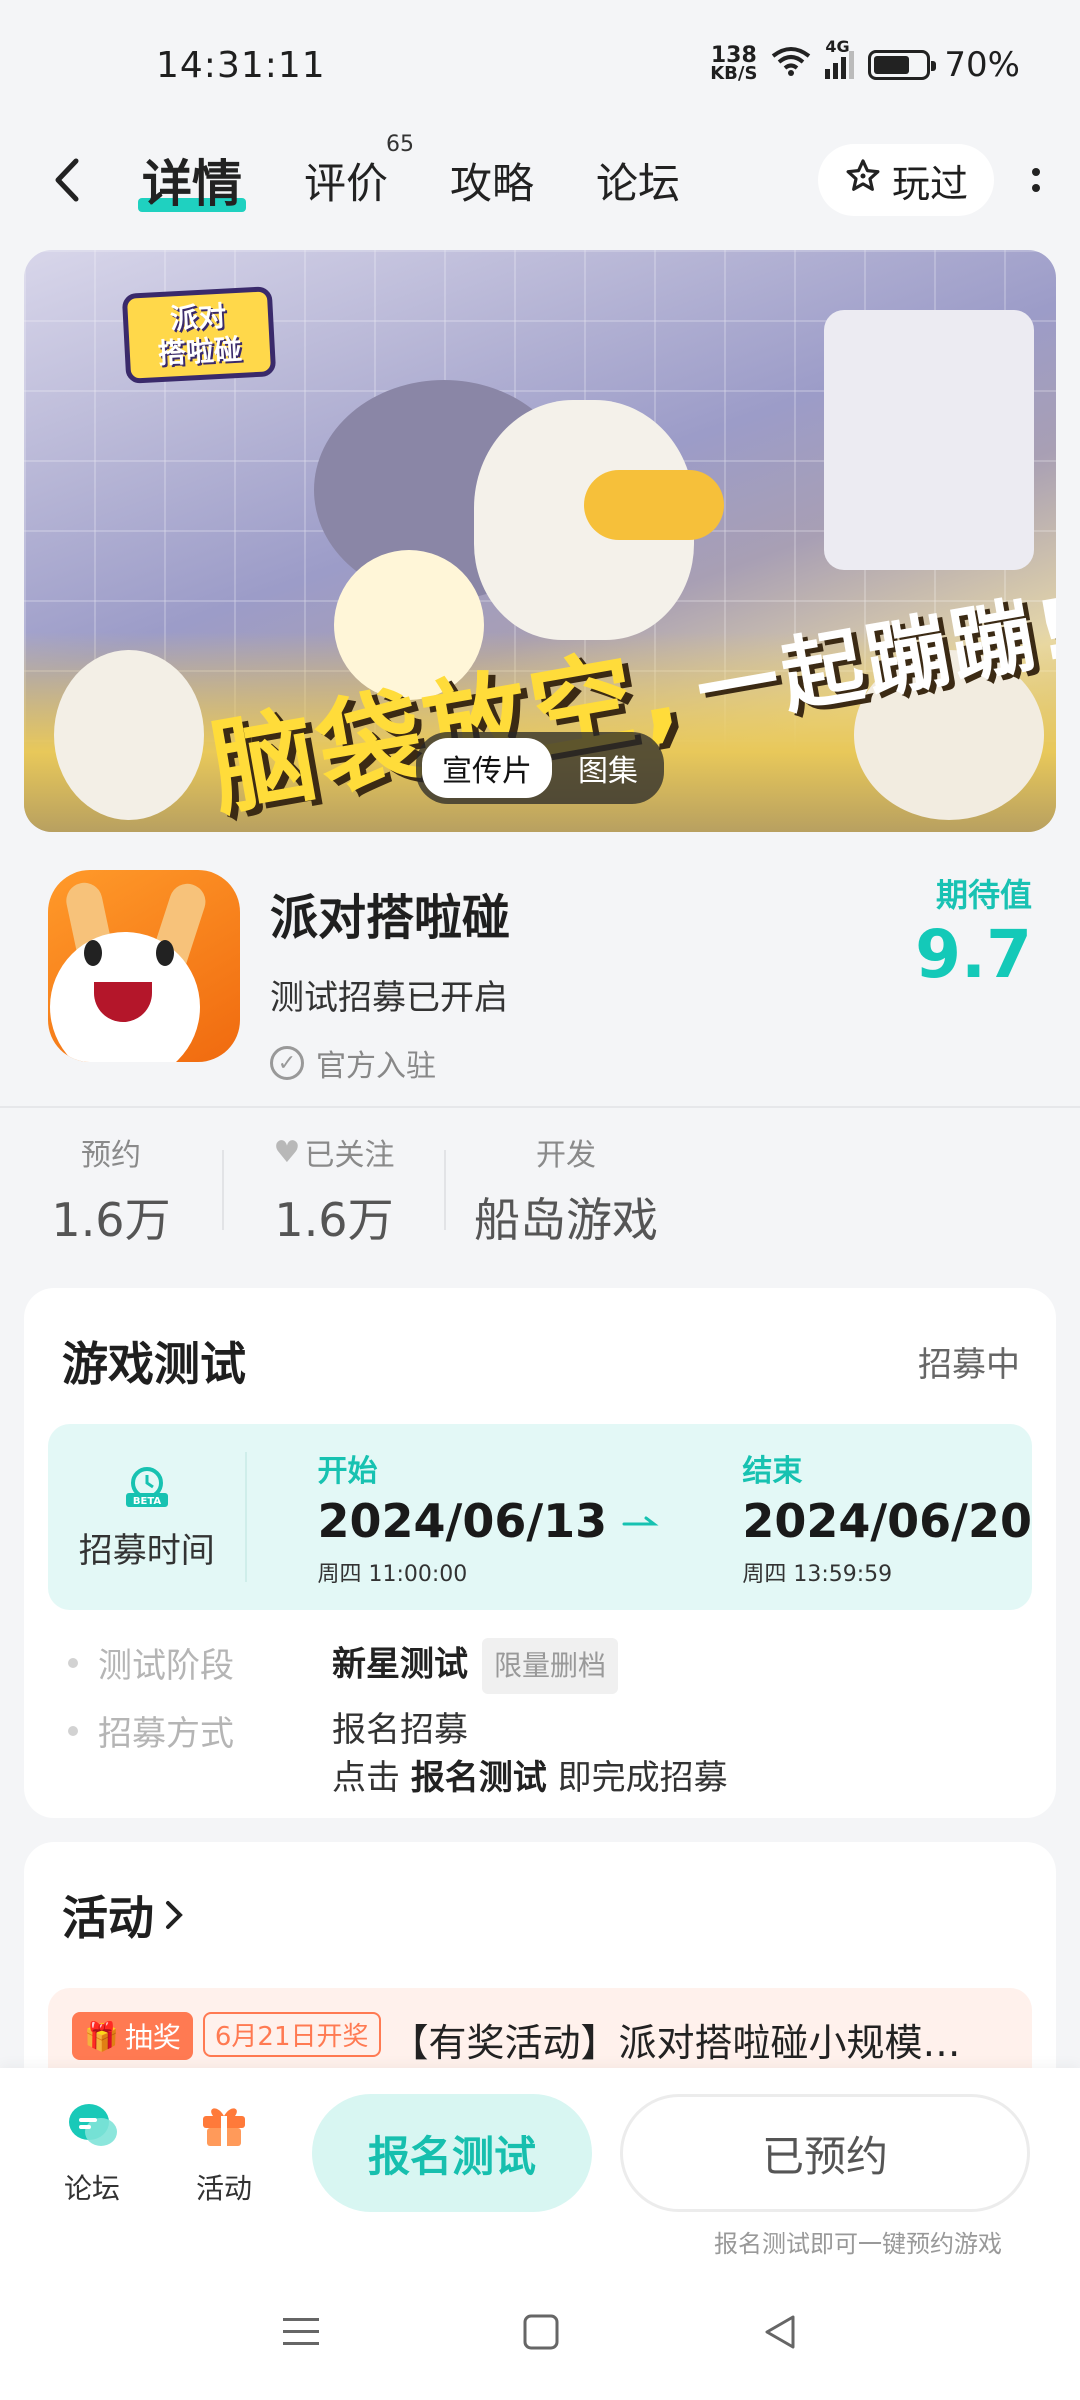  Describe the element at coordinates (200, 1662) in the screenshot. I see `phase-key: 测试阶段` at that location.